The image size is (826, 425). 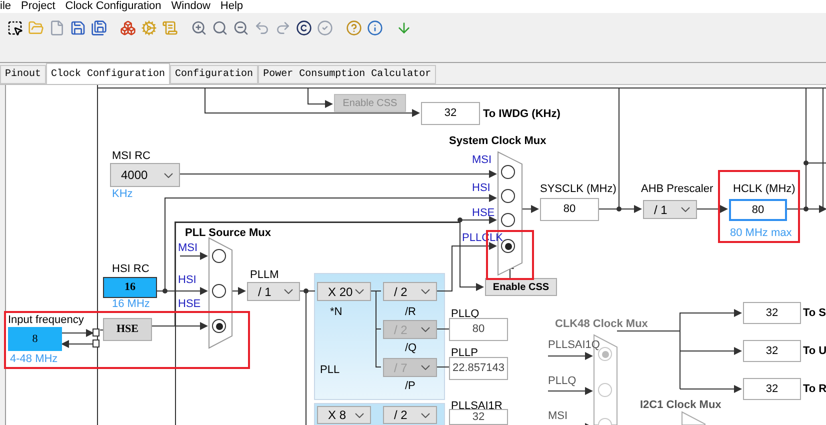 What do you see at coordinates (521, 114) in the screenshot?
I see `label: To IWDG (KHz)` at bounding box center [521, 114].